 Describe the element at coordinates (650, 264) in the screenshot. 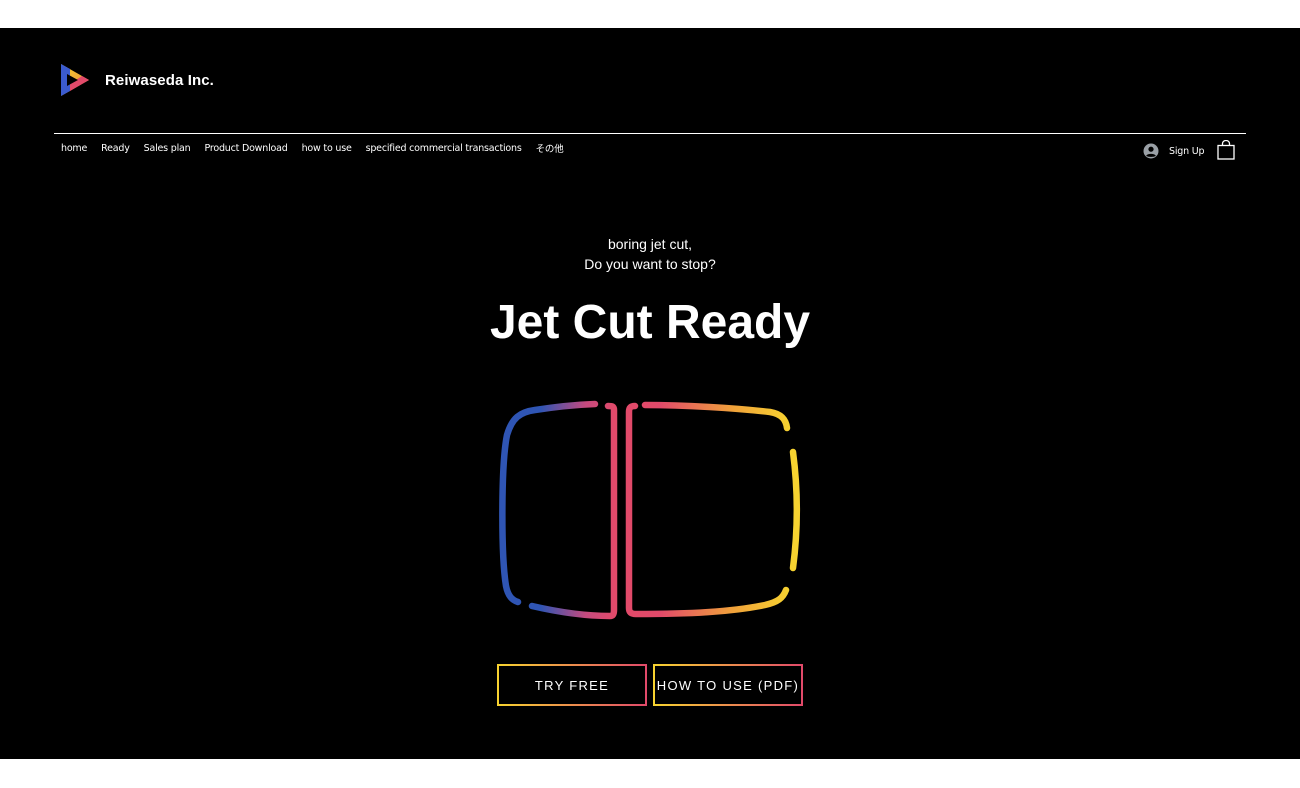

I see `hero-kicker-line-2: Do you want to stop?` at that location.